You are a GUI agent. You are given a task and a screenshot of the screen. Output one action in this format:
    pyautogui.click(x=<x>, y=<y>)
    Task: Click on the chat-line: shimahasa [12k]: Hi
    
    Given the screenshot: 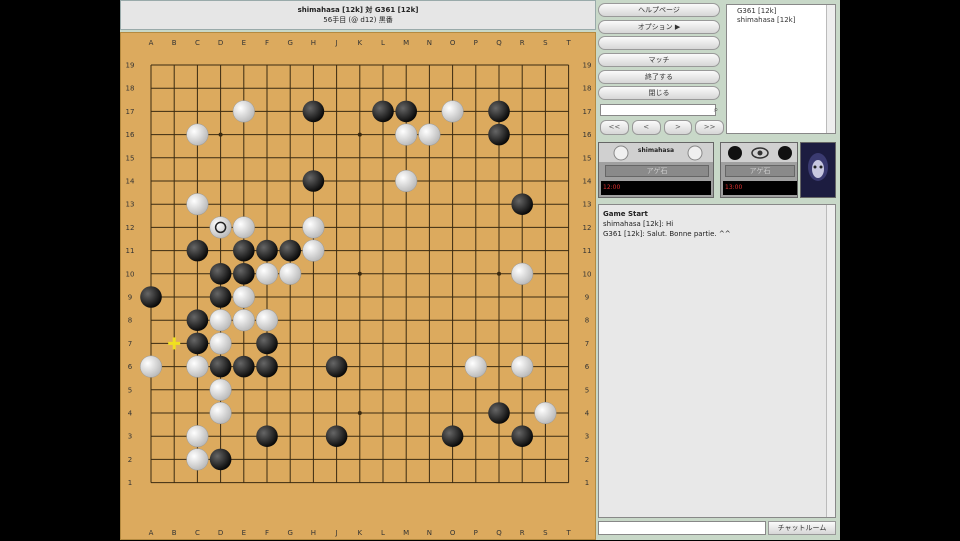 What is the action you would take?
    pyautogui.click(x=638, y=224)
    